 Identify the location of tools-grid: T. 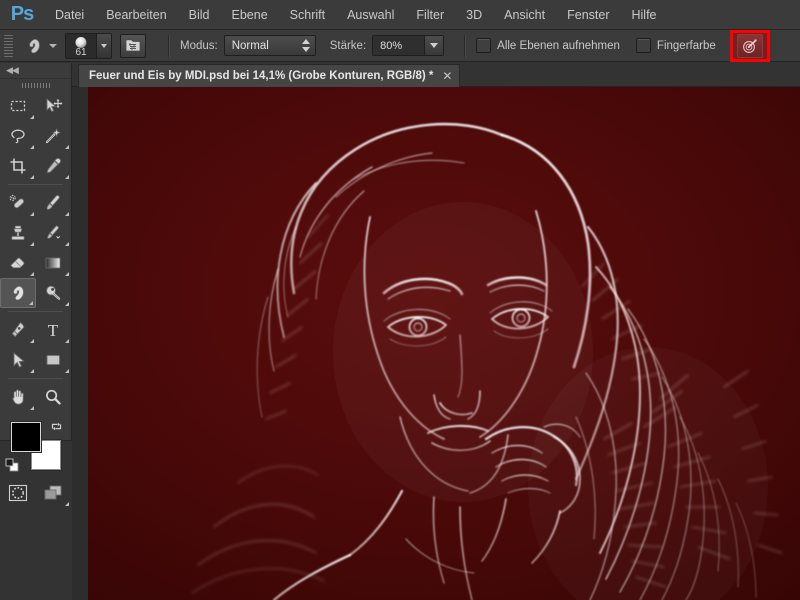
(35, 251).